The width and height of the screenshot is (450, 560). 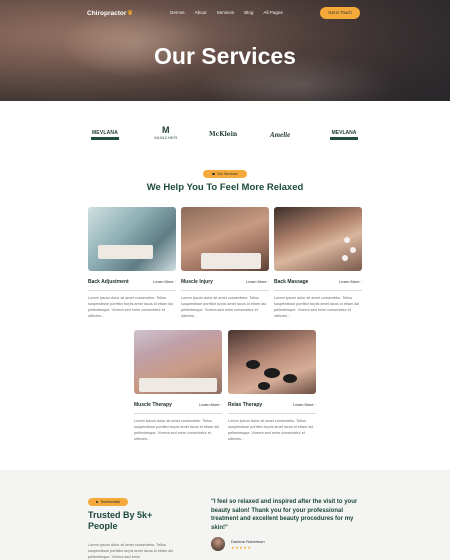 I want to click on page-title: Our Services, so click(x=225, y=56).